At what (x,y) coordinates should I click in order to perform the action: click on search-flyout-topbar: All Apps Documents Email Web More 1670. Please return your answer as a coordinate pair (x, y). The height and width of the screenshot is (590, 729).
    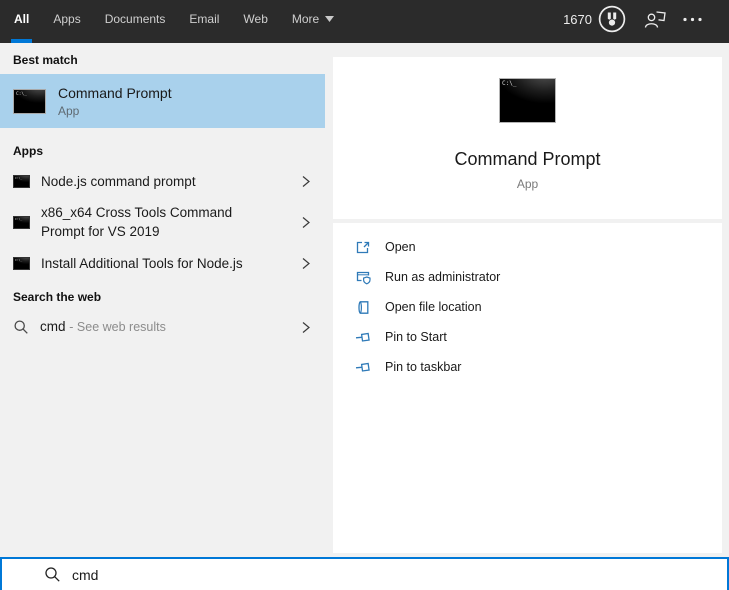
    Looking at the image, I should click on (364, 21).